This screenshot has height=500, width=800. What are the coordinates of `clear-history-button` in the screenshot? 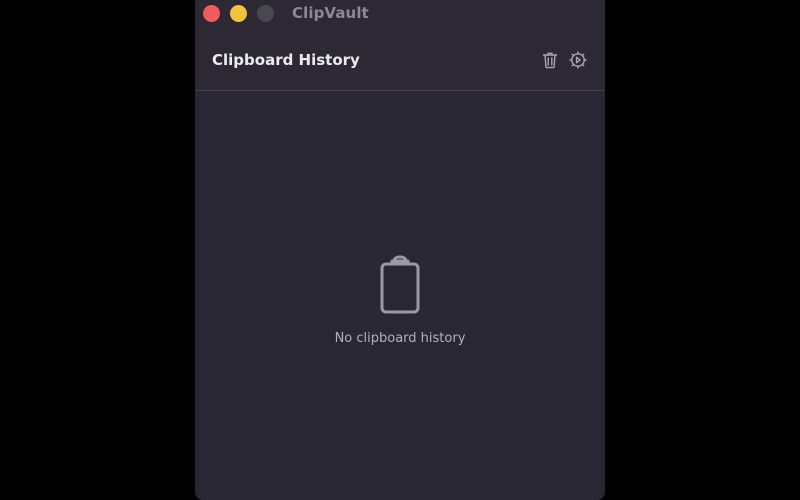 It's located at (550, 60).